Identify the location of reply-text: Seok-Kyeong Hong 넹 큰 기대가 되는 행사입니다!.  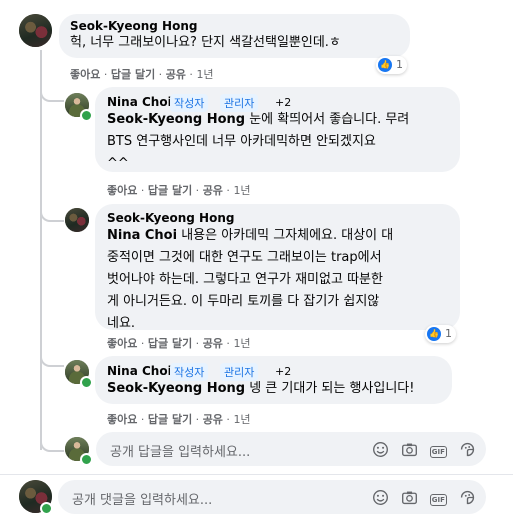
(261, 388).